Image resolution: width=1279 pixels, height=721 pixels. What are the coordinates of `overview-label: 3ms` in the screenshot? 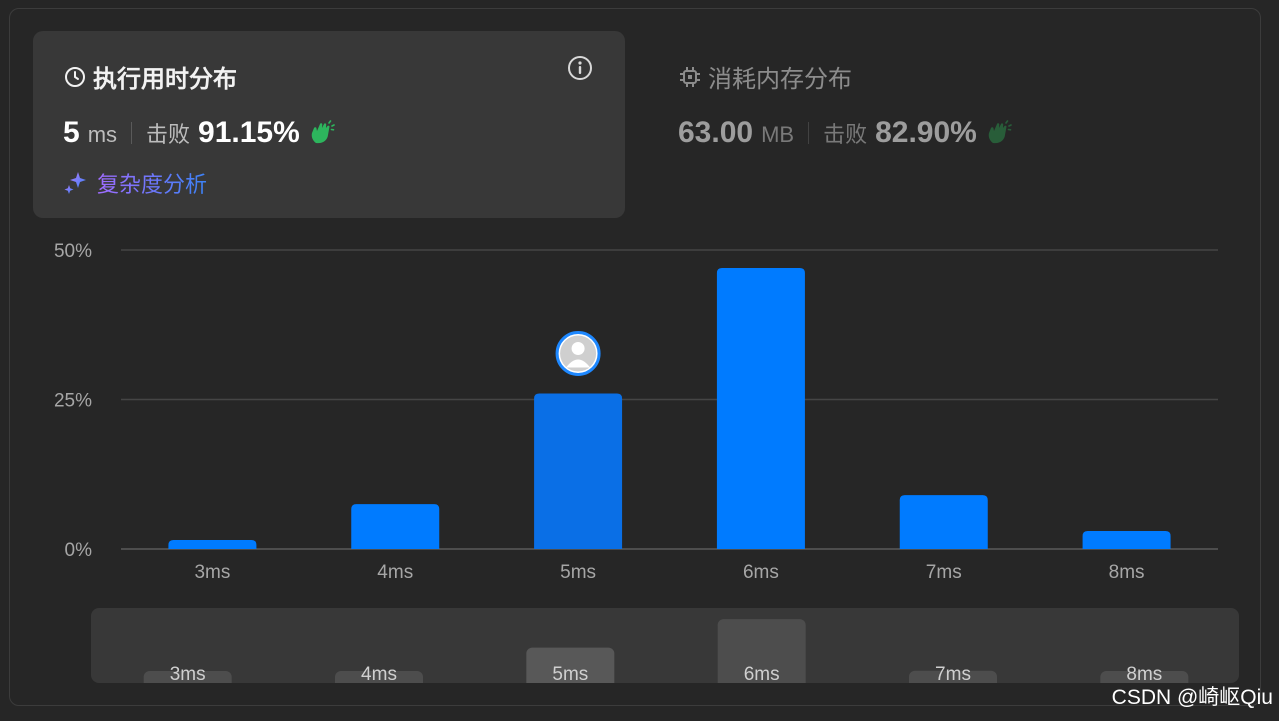 It's located at (188, 673).